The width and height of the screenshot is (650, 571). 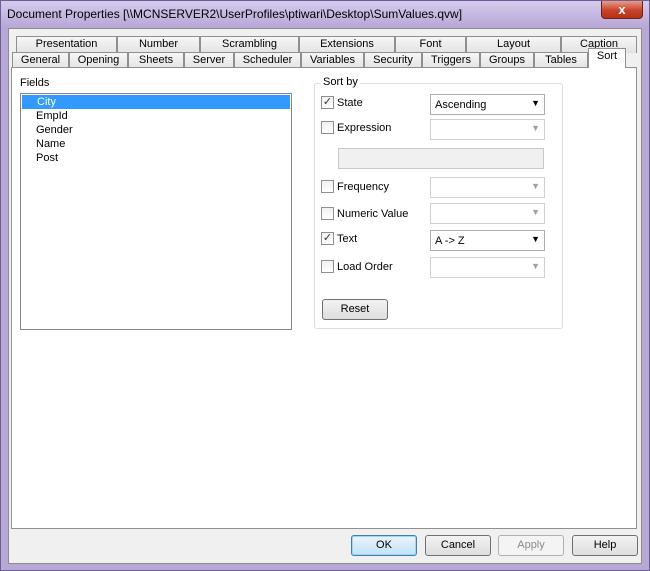 I want to click on state-checkbox: ✓, so click(x=327, y=102).